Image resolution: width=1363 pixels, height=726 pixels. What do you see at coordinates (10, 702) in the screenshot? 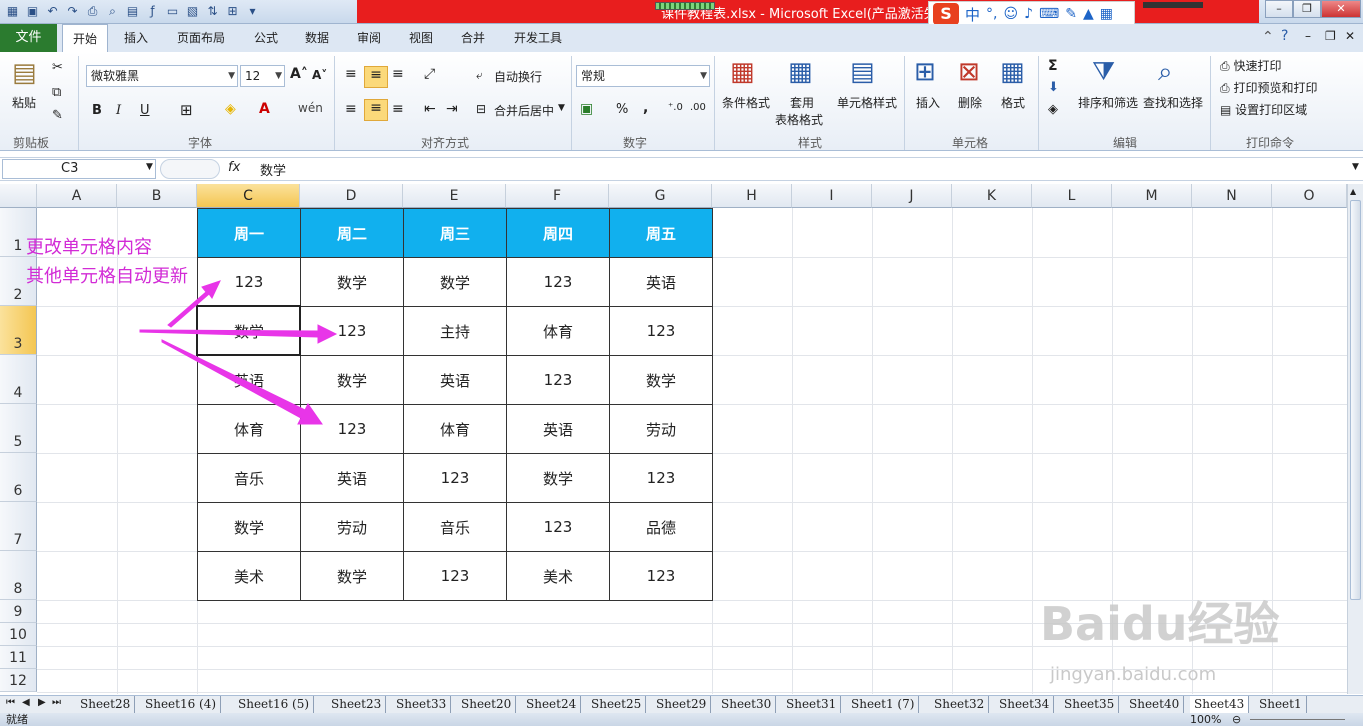
I see `first-sheet-icon: ⏮` at bounding box center [10, 702].